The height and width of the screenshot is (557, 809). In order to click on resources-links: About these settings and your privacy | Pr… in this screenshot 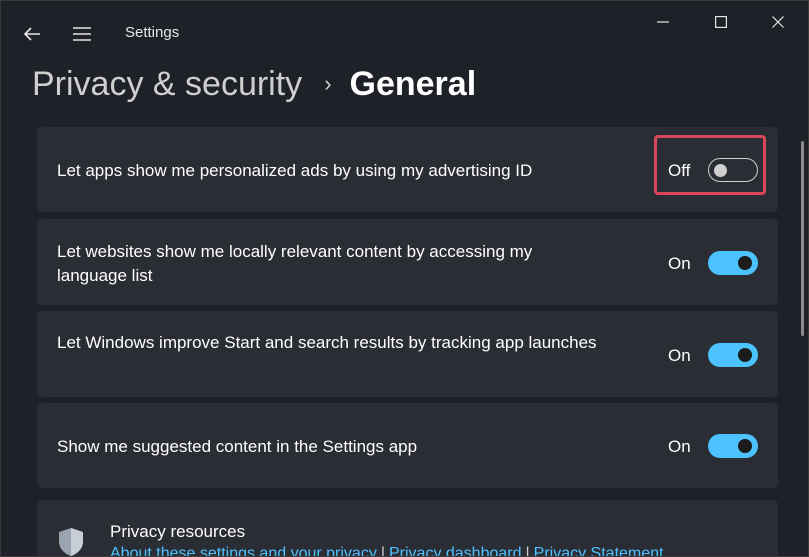, I will do `click(387, 551)`.